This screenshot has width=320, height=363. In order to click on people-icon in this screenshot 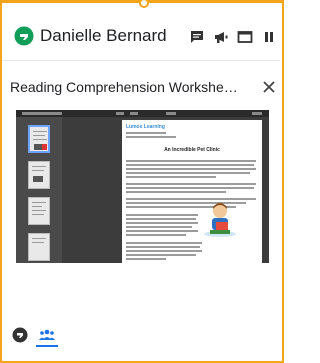, I will do `click(47, 335)`.